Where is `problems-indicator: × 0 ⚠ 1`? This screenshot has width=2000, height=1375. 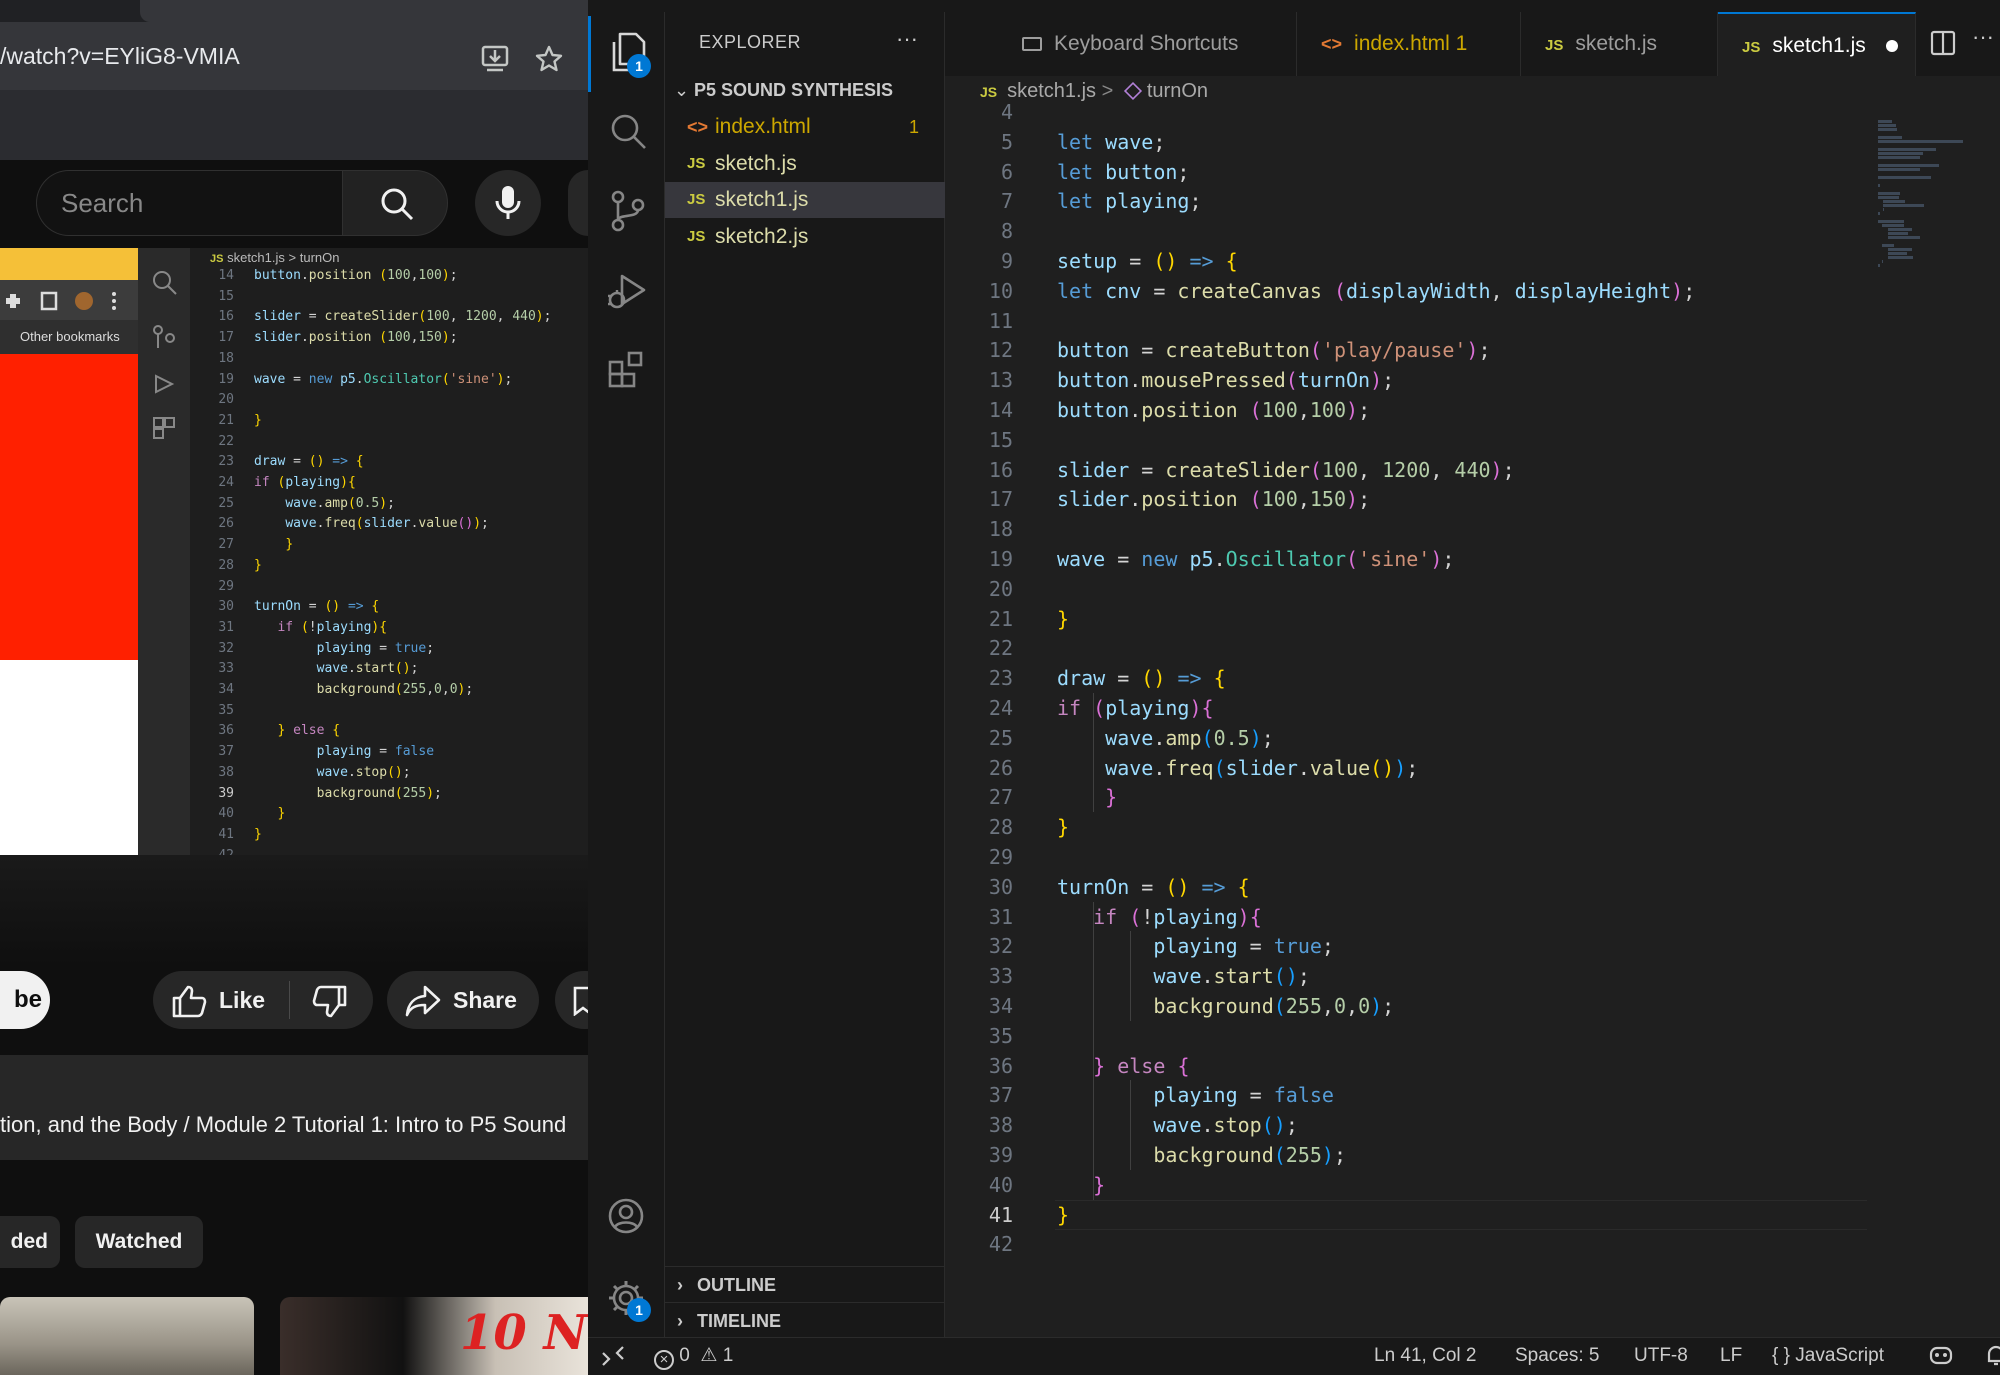
problems-indicator: × 0 ⚠ 1 is located at coordinates (693, 1356).